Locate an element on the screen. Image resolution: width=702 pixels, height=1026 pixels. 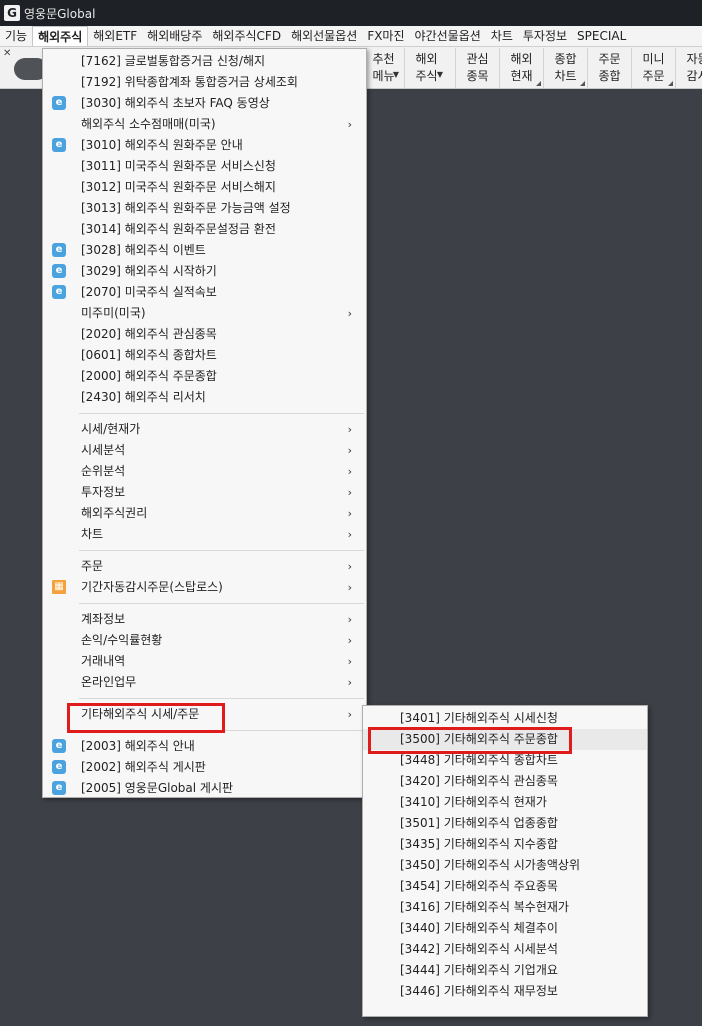
toolbar-label: 주문 is located at coordinates (609, 59).